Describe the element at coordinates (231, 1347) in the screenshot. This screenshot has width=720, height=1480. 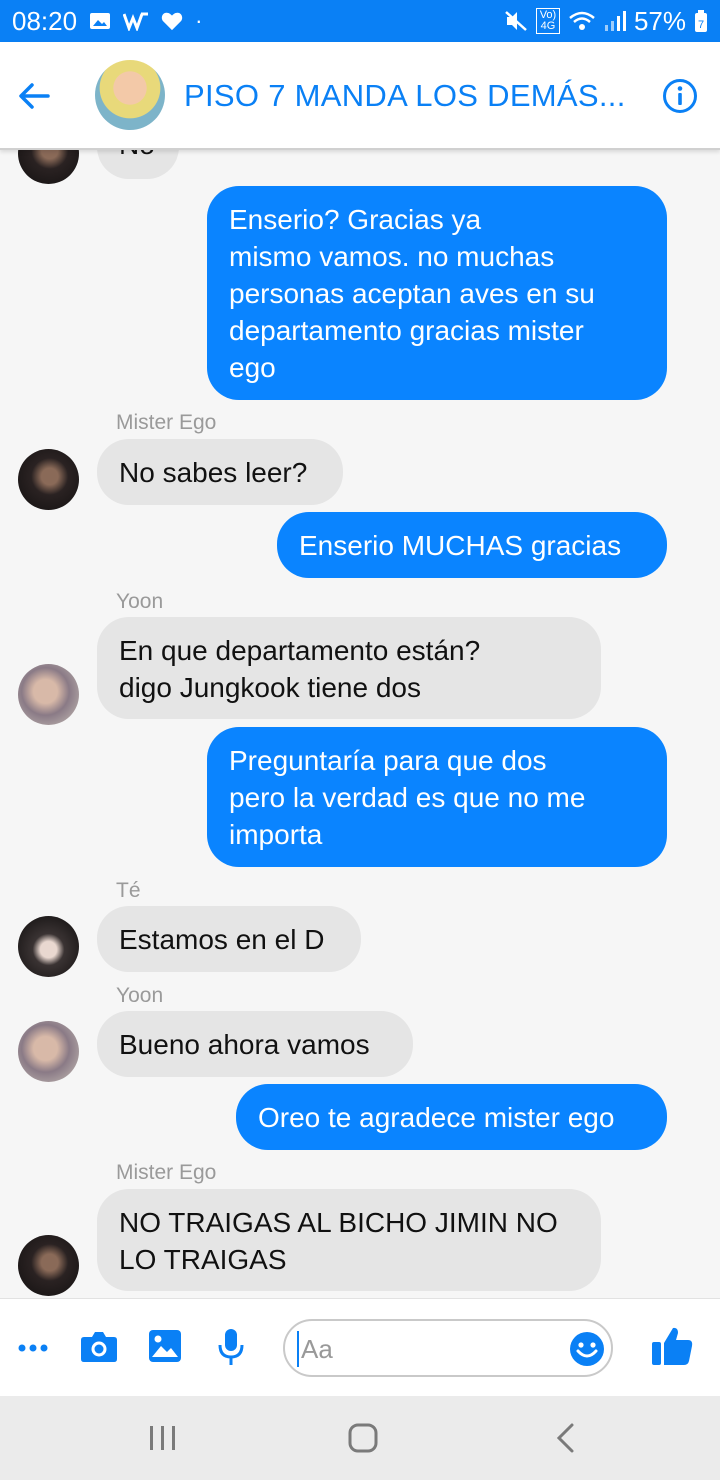
I see `microphone-icon` at that location.